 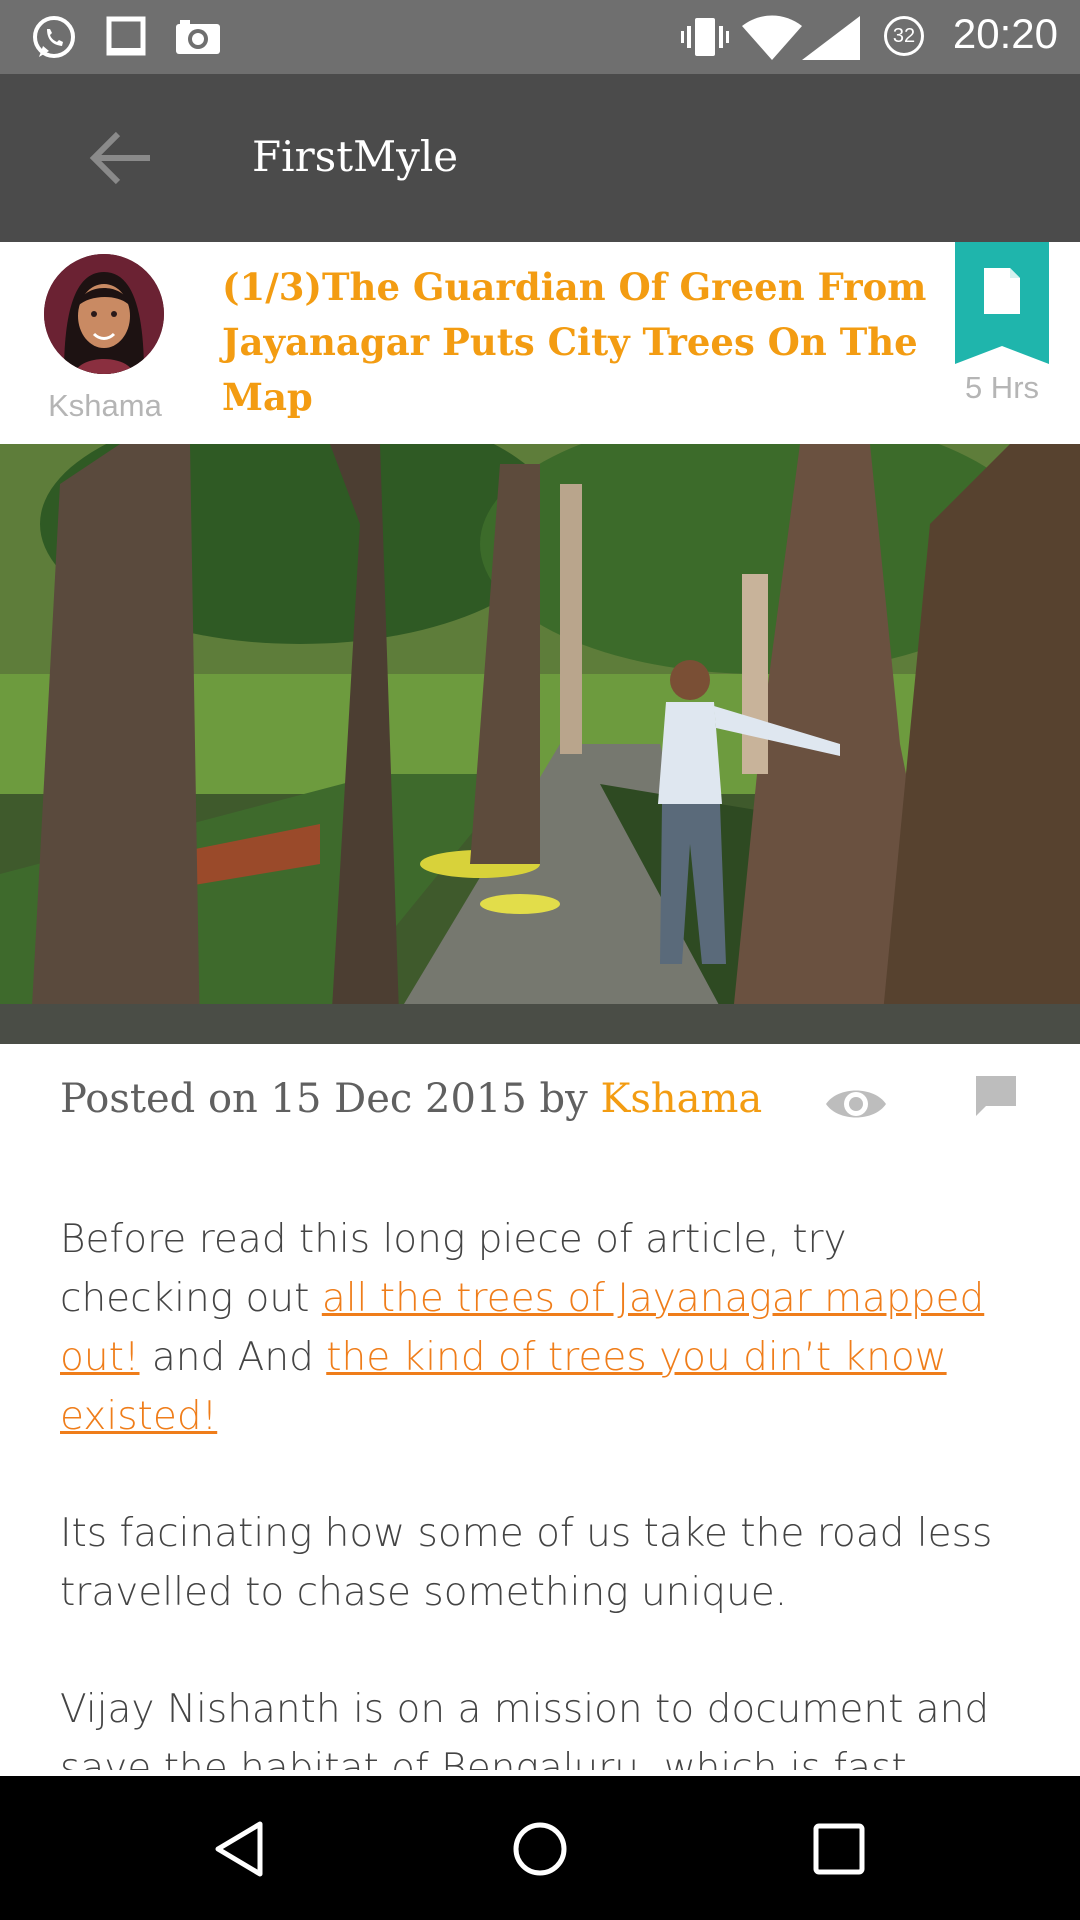 I want to click on app-bar: FirstMyle, so click(x=540, y=158).